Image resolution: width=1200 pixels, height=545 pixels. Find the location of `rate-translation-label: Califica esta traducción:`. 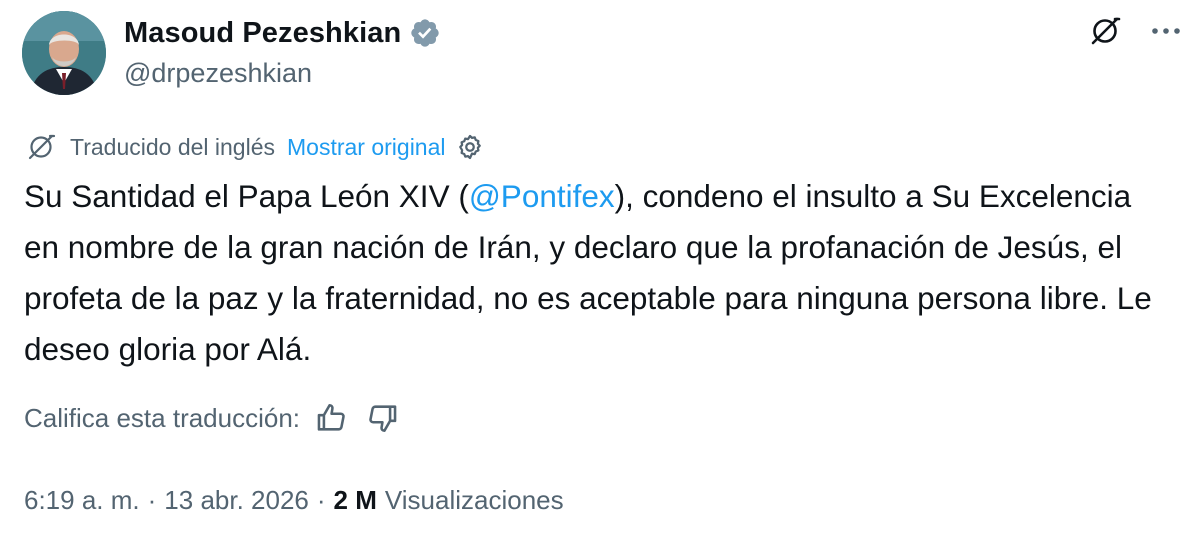

rate-translation-label: Califica esta traducción: is located at coordinates (162, 417).